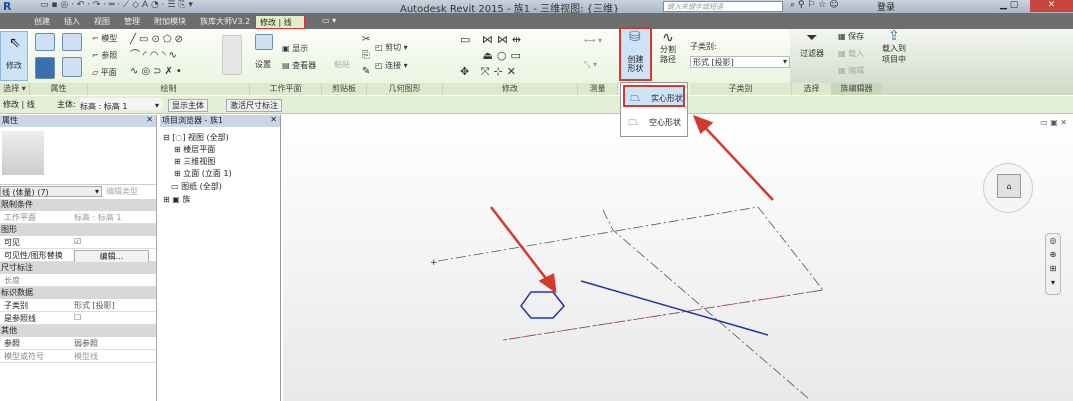 The height and width of the screenshot is (401, 1073). I want to click on tab-insert: 插入, so click(72, 22).